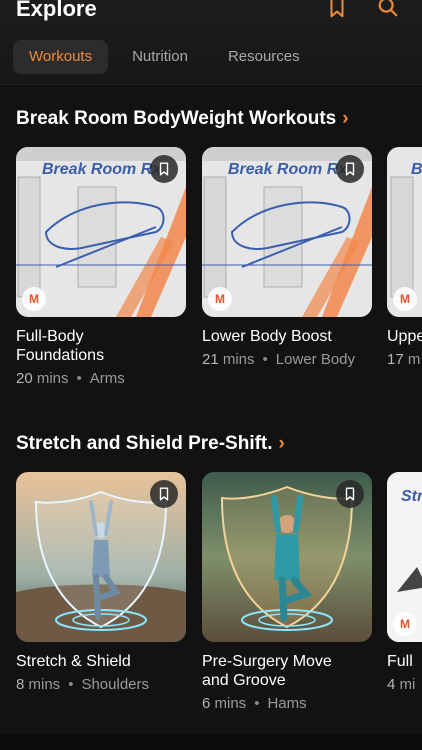  What do you see at coordinates (267, 336) in the screenshot?
I see `card-title: Lower Body Boost` at bounding box center [267, 336].